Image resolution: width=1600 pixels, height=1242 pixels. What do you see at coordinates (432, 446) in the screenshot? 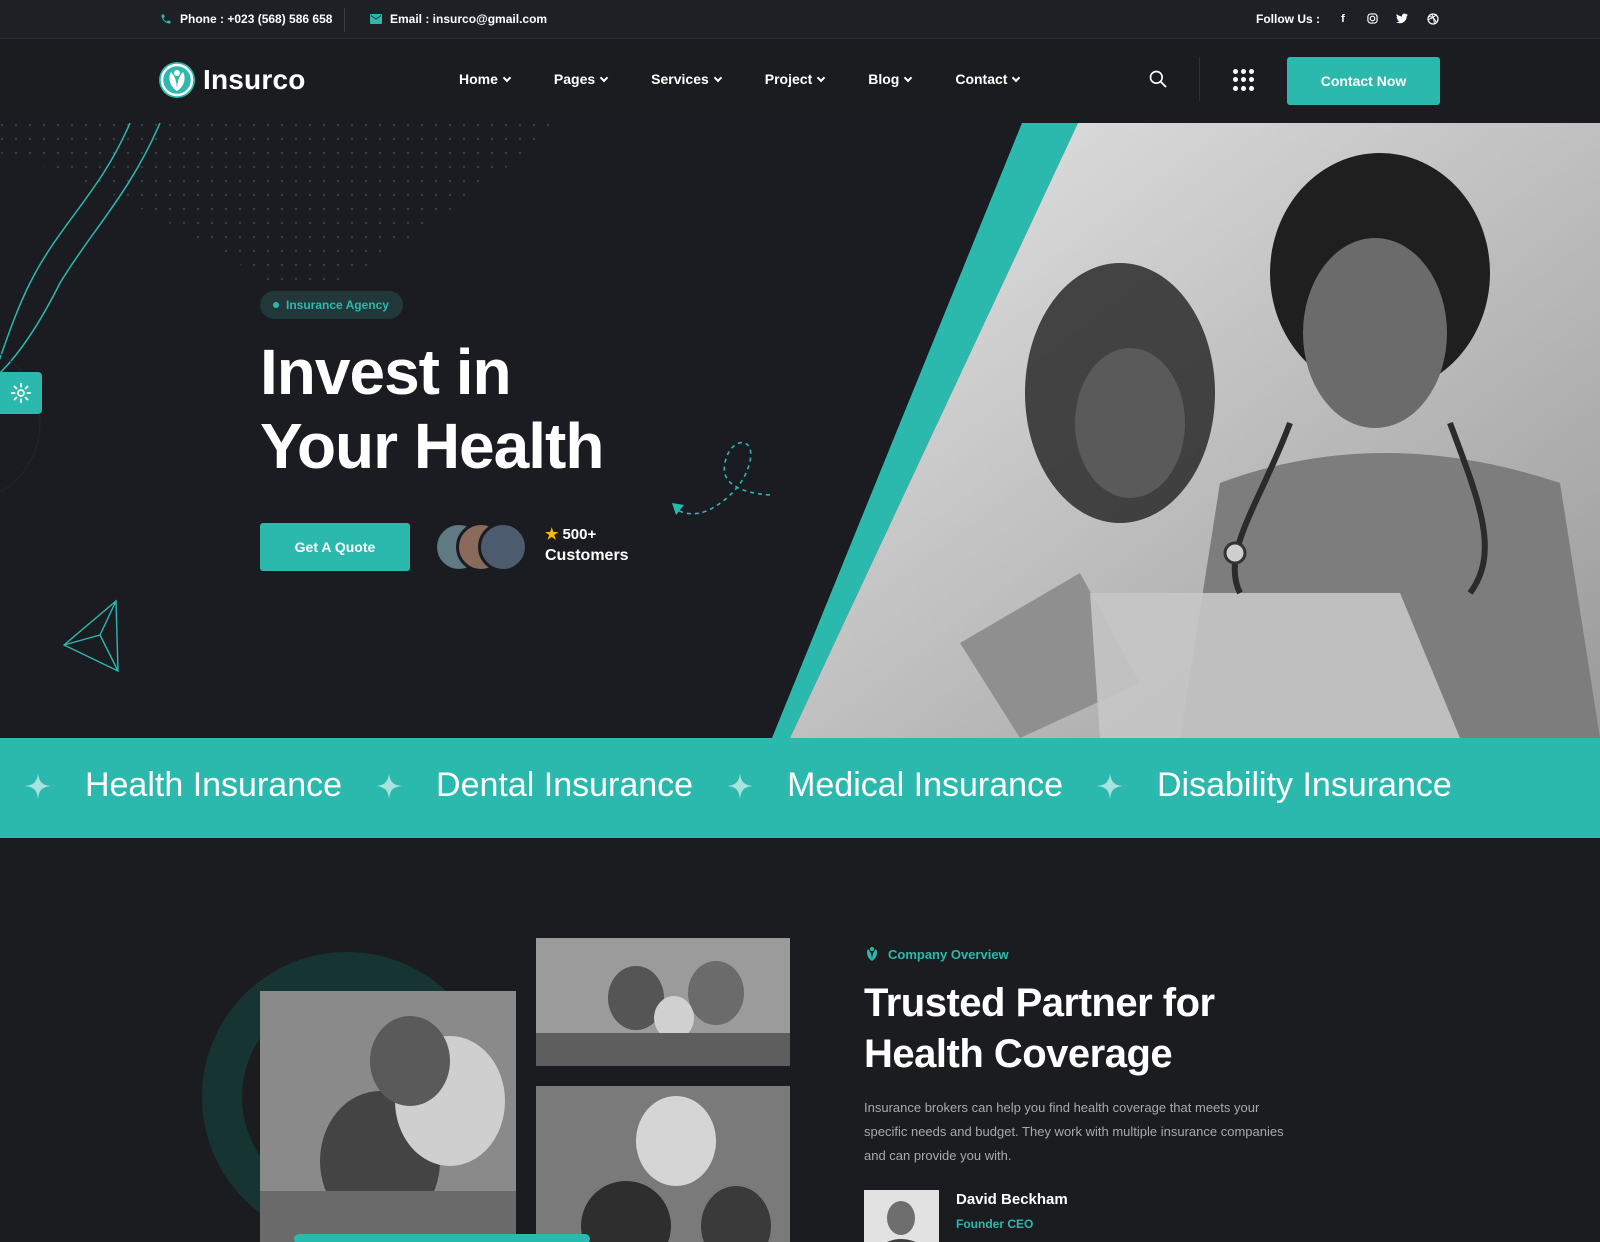
I see `hero-title-line2: Your Health` at bounding box center [432, 446].